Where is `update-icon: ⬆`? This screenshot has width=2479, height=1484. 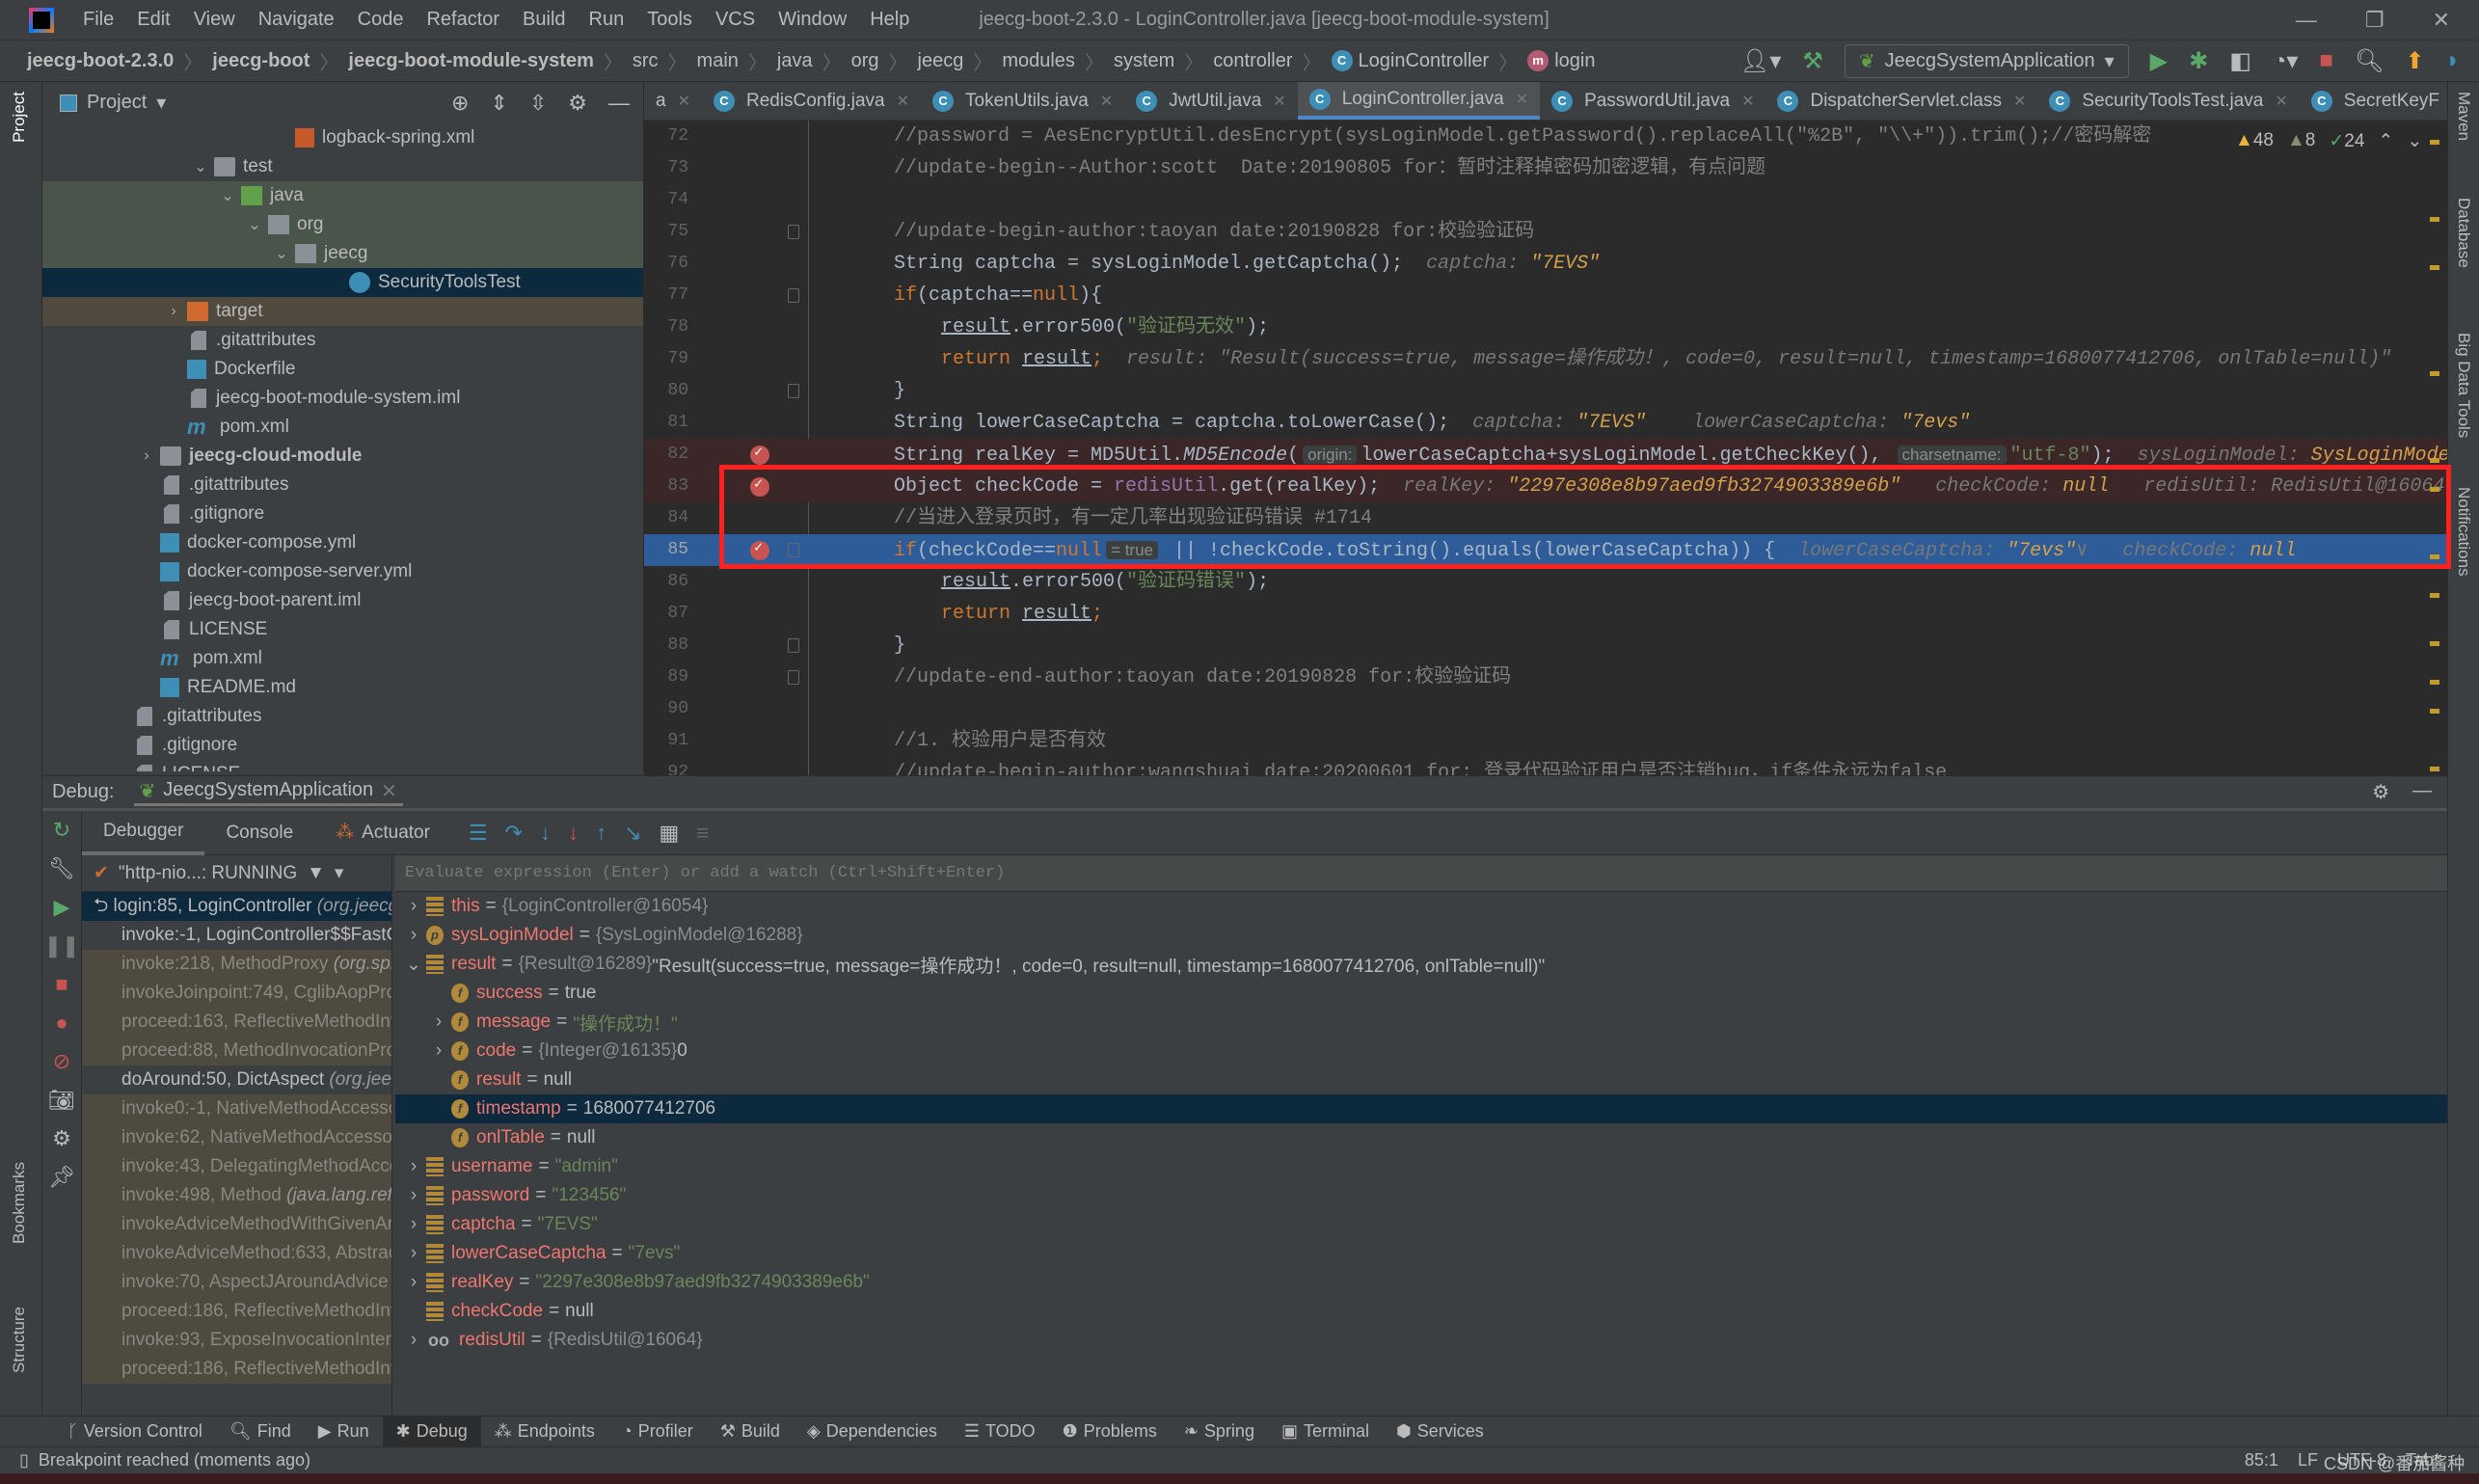
update-icon: ⬆ is located at coordinates (2414, 61).